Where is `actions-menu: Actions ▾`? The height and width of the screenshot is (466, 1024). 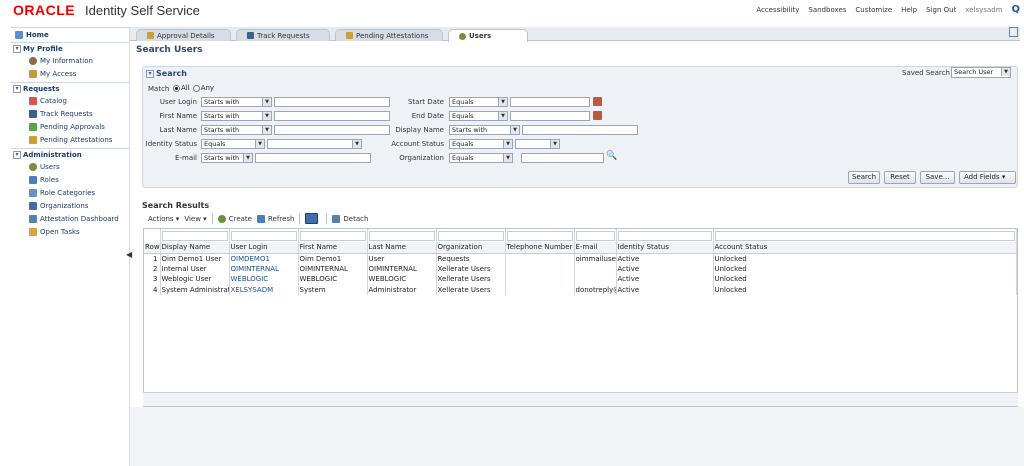
actions-menu: Actions ▾ is located at coordinates (163, 219).